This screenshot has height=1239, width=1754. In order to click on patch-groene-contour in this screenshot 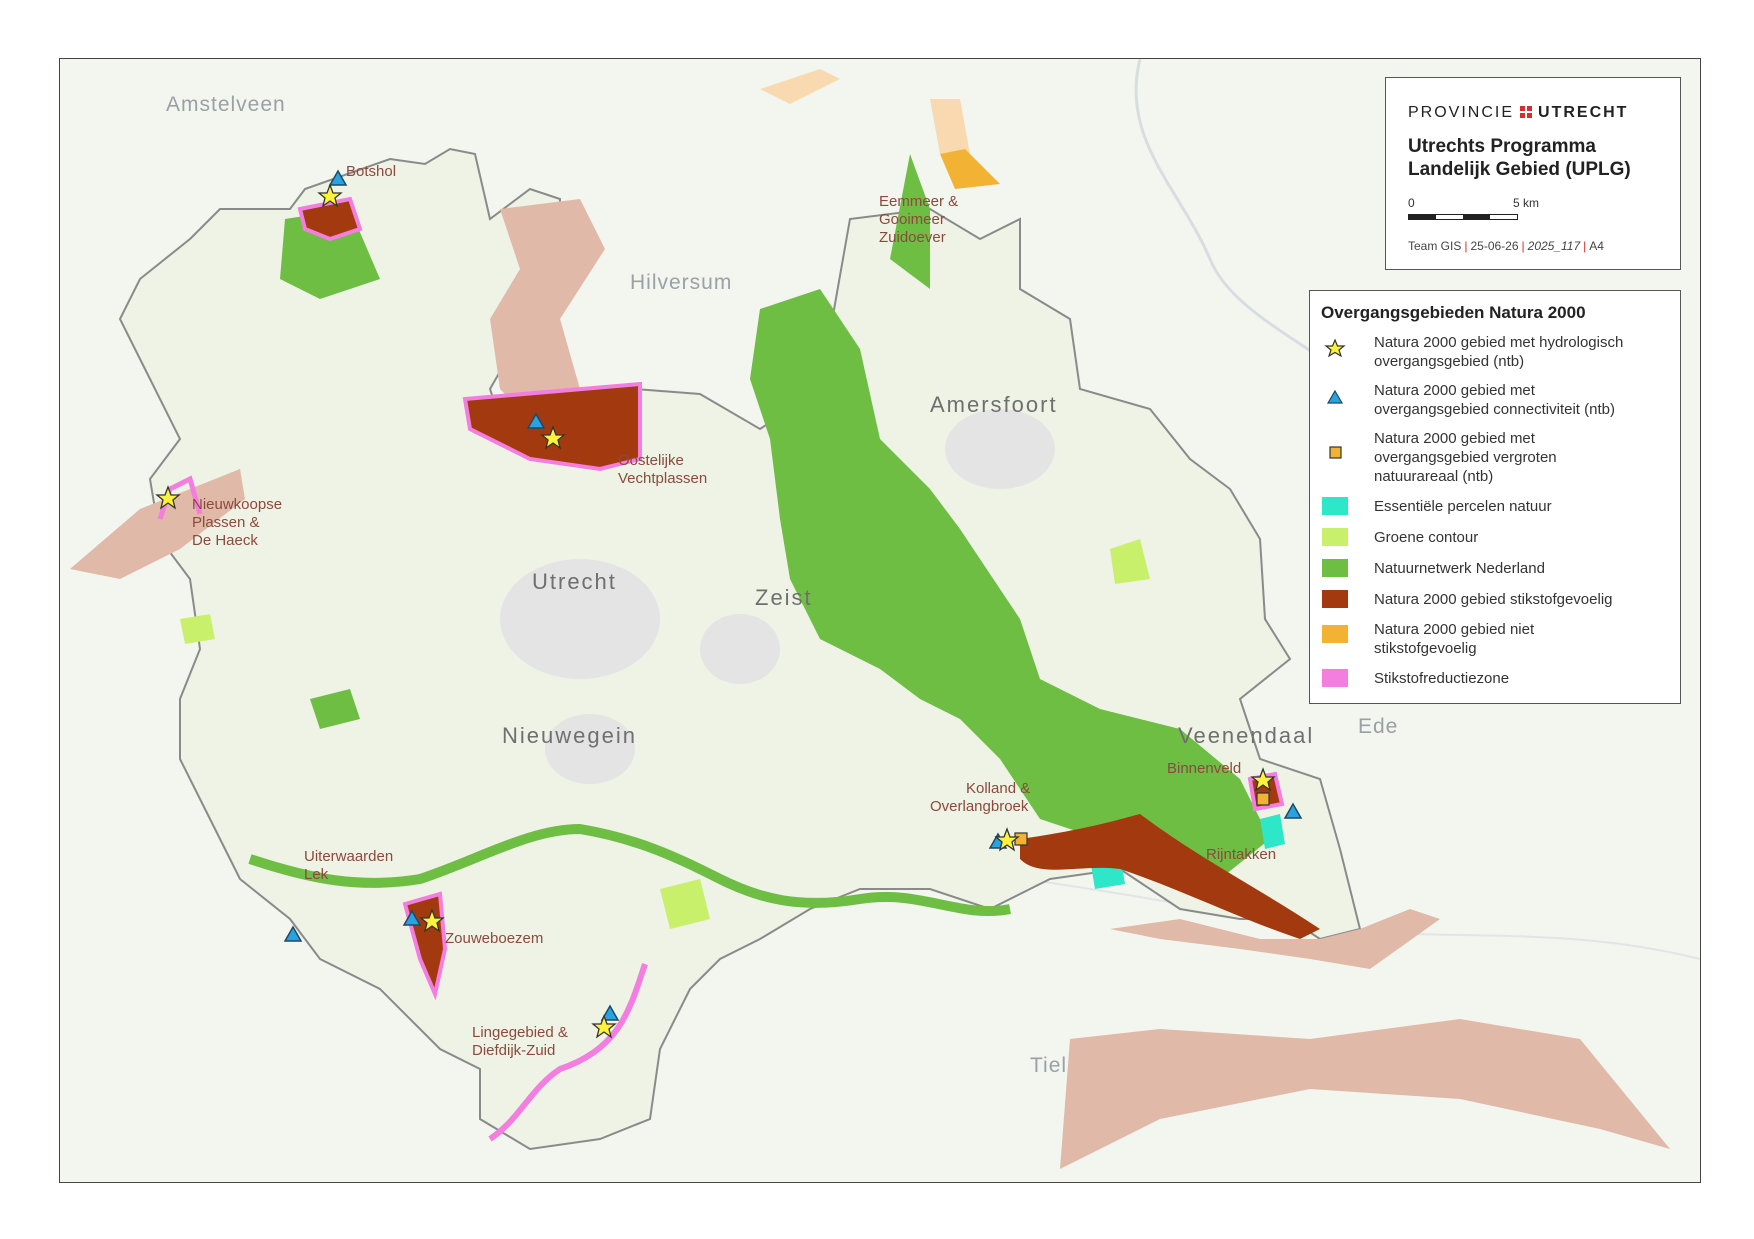, I will do `click(1335, 537)`.